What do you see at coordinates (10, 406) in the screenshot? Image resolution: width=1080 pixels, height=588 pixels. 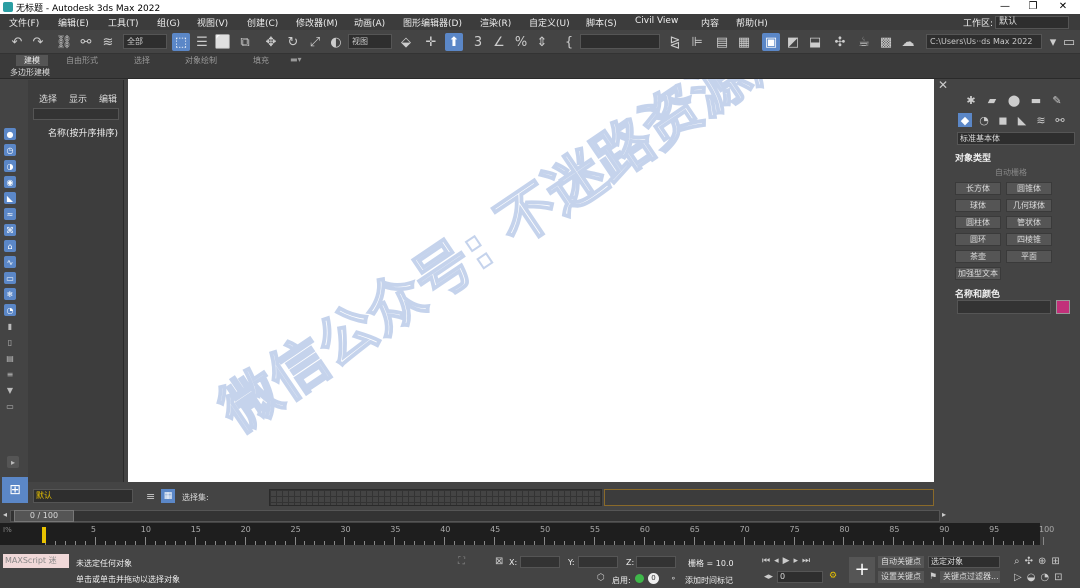 I see `folder-icon: ▭` at bounding box center [10, 406].